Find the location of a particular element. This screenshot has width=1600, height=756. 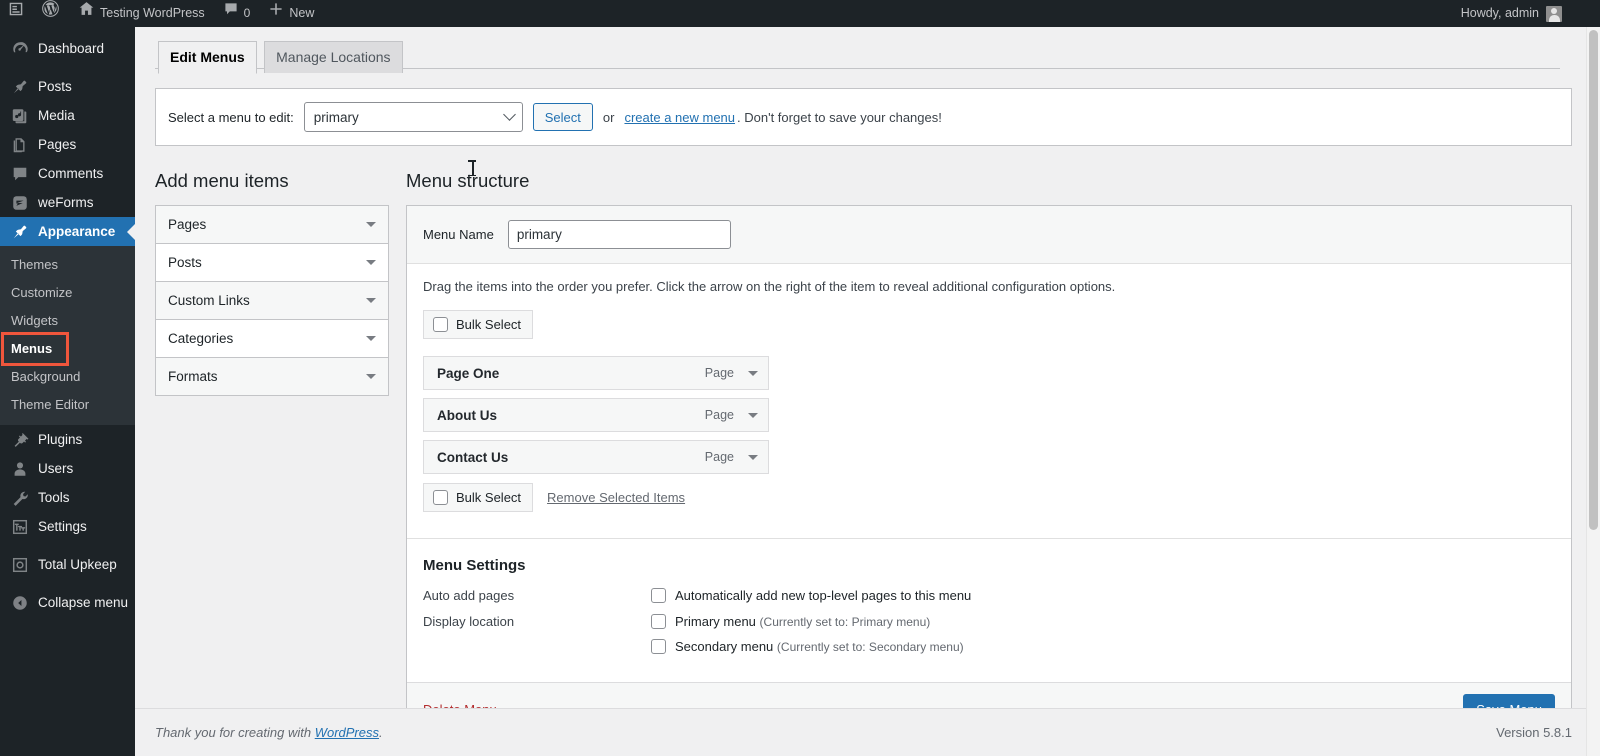

new-content-menu: New is located at coordinates (291, 13).